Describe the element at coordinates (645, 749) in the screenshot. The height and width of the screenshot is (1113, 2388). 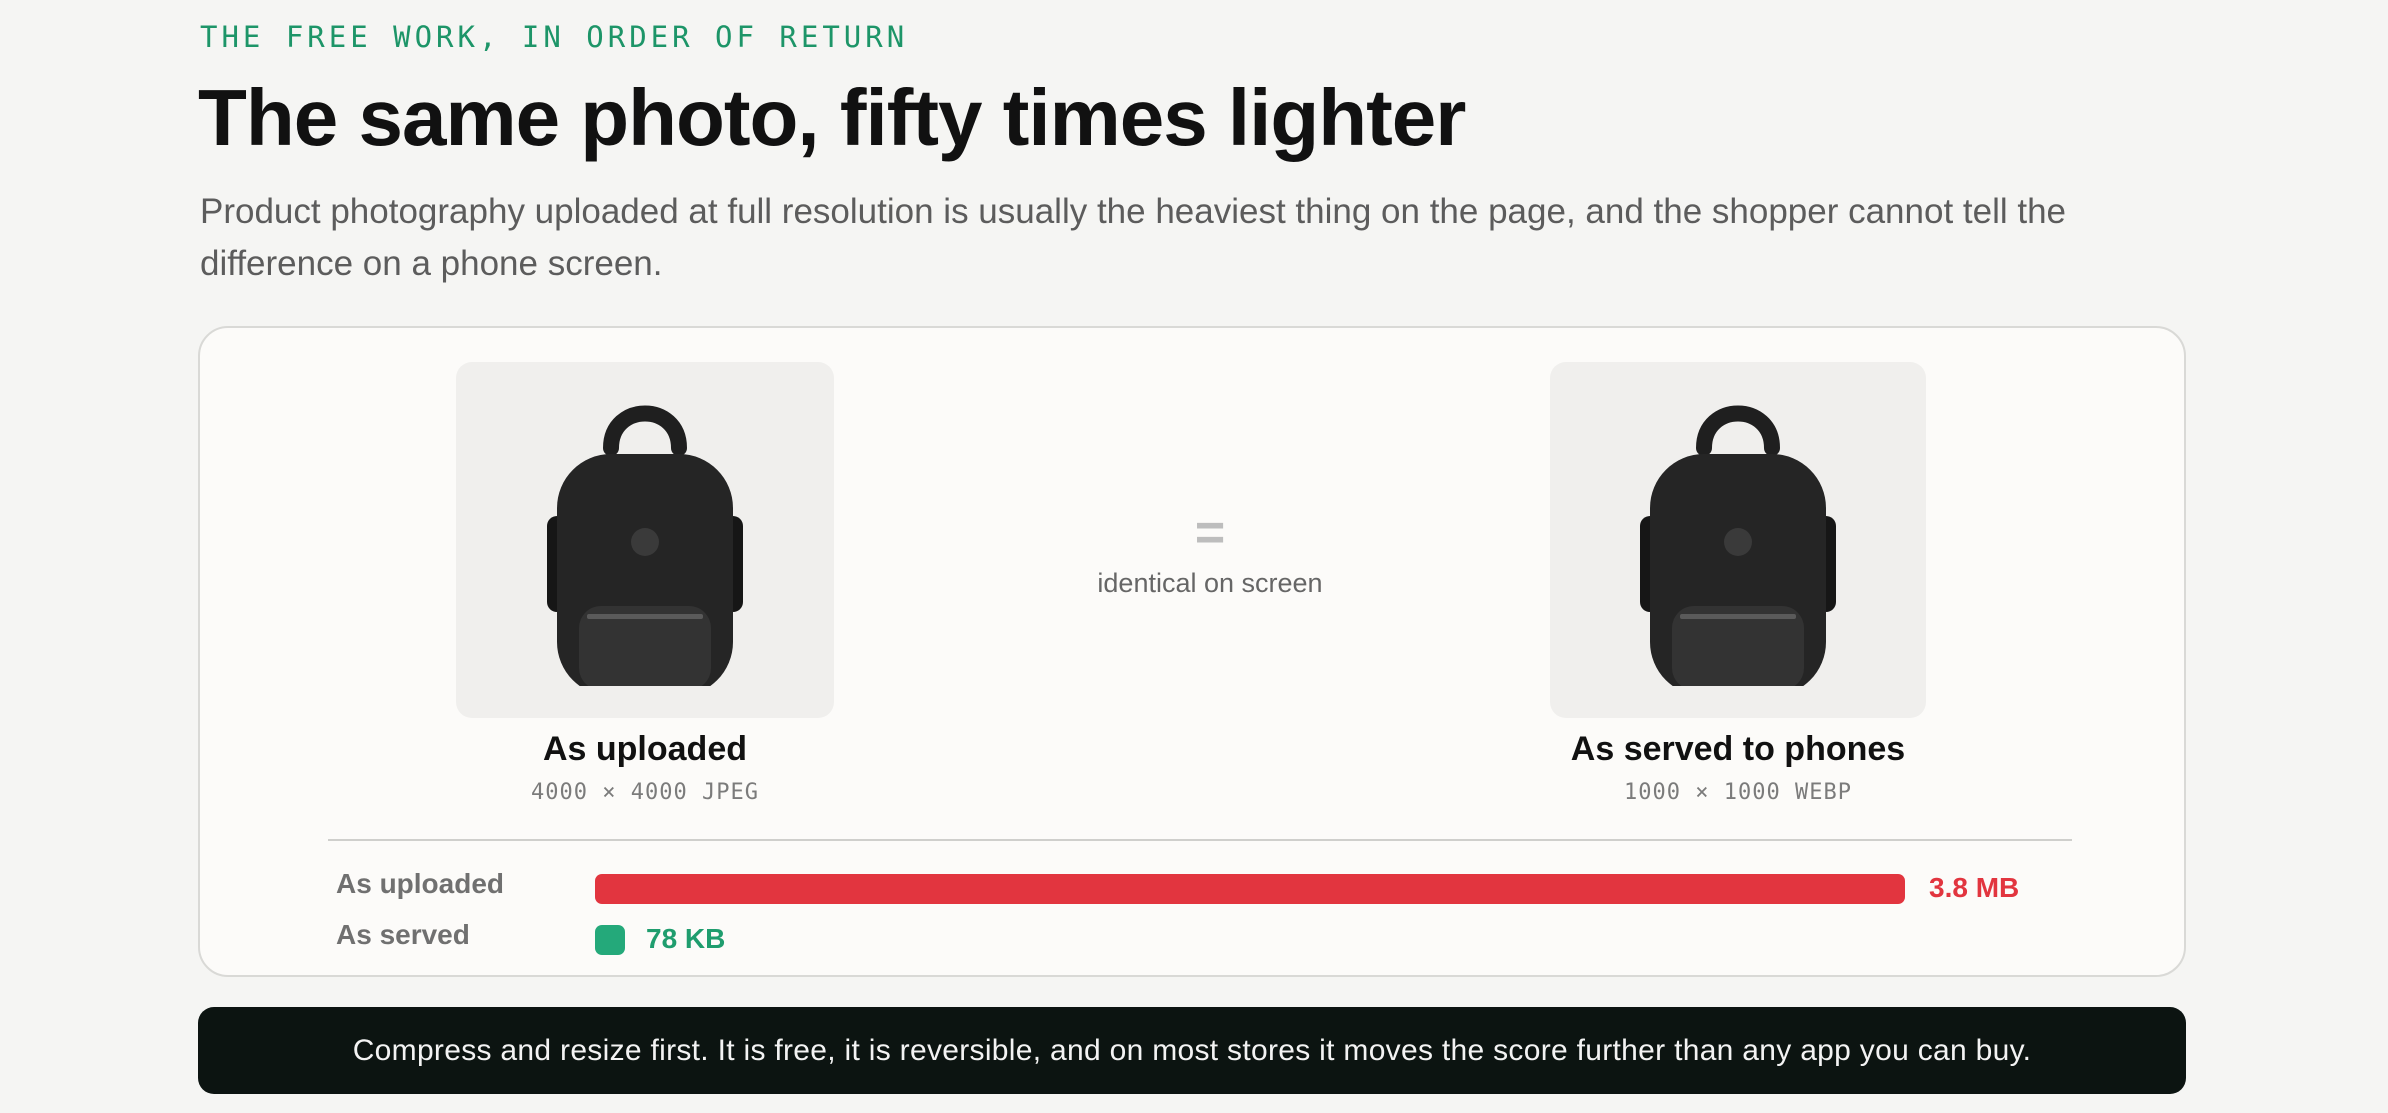
I see `uploaded-caption-title: As uploaded` at that location.